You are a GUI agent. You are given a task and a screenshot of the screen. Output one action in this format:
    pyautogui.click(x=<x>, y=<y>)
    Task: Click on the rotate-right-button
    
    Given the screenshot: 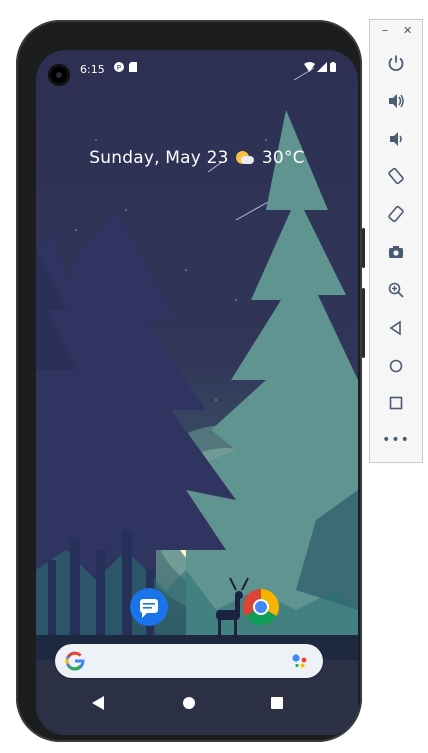 What is the action you would take?
    pyautogui.click(x=396, y=214)
    